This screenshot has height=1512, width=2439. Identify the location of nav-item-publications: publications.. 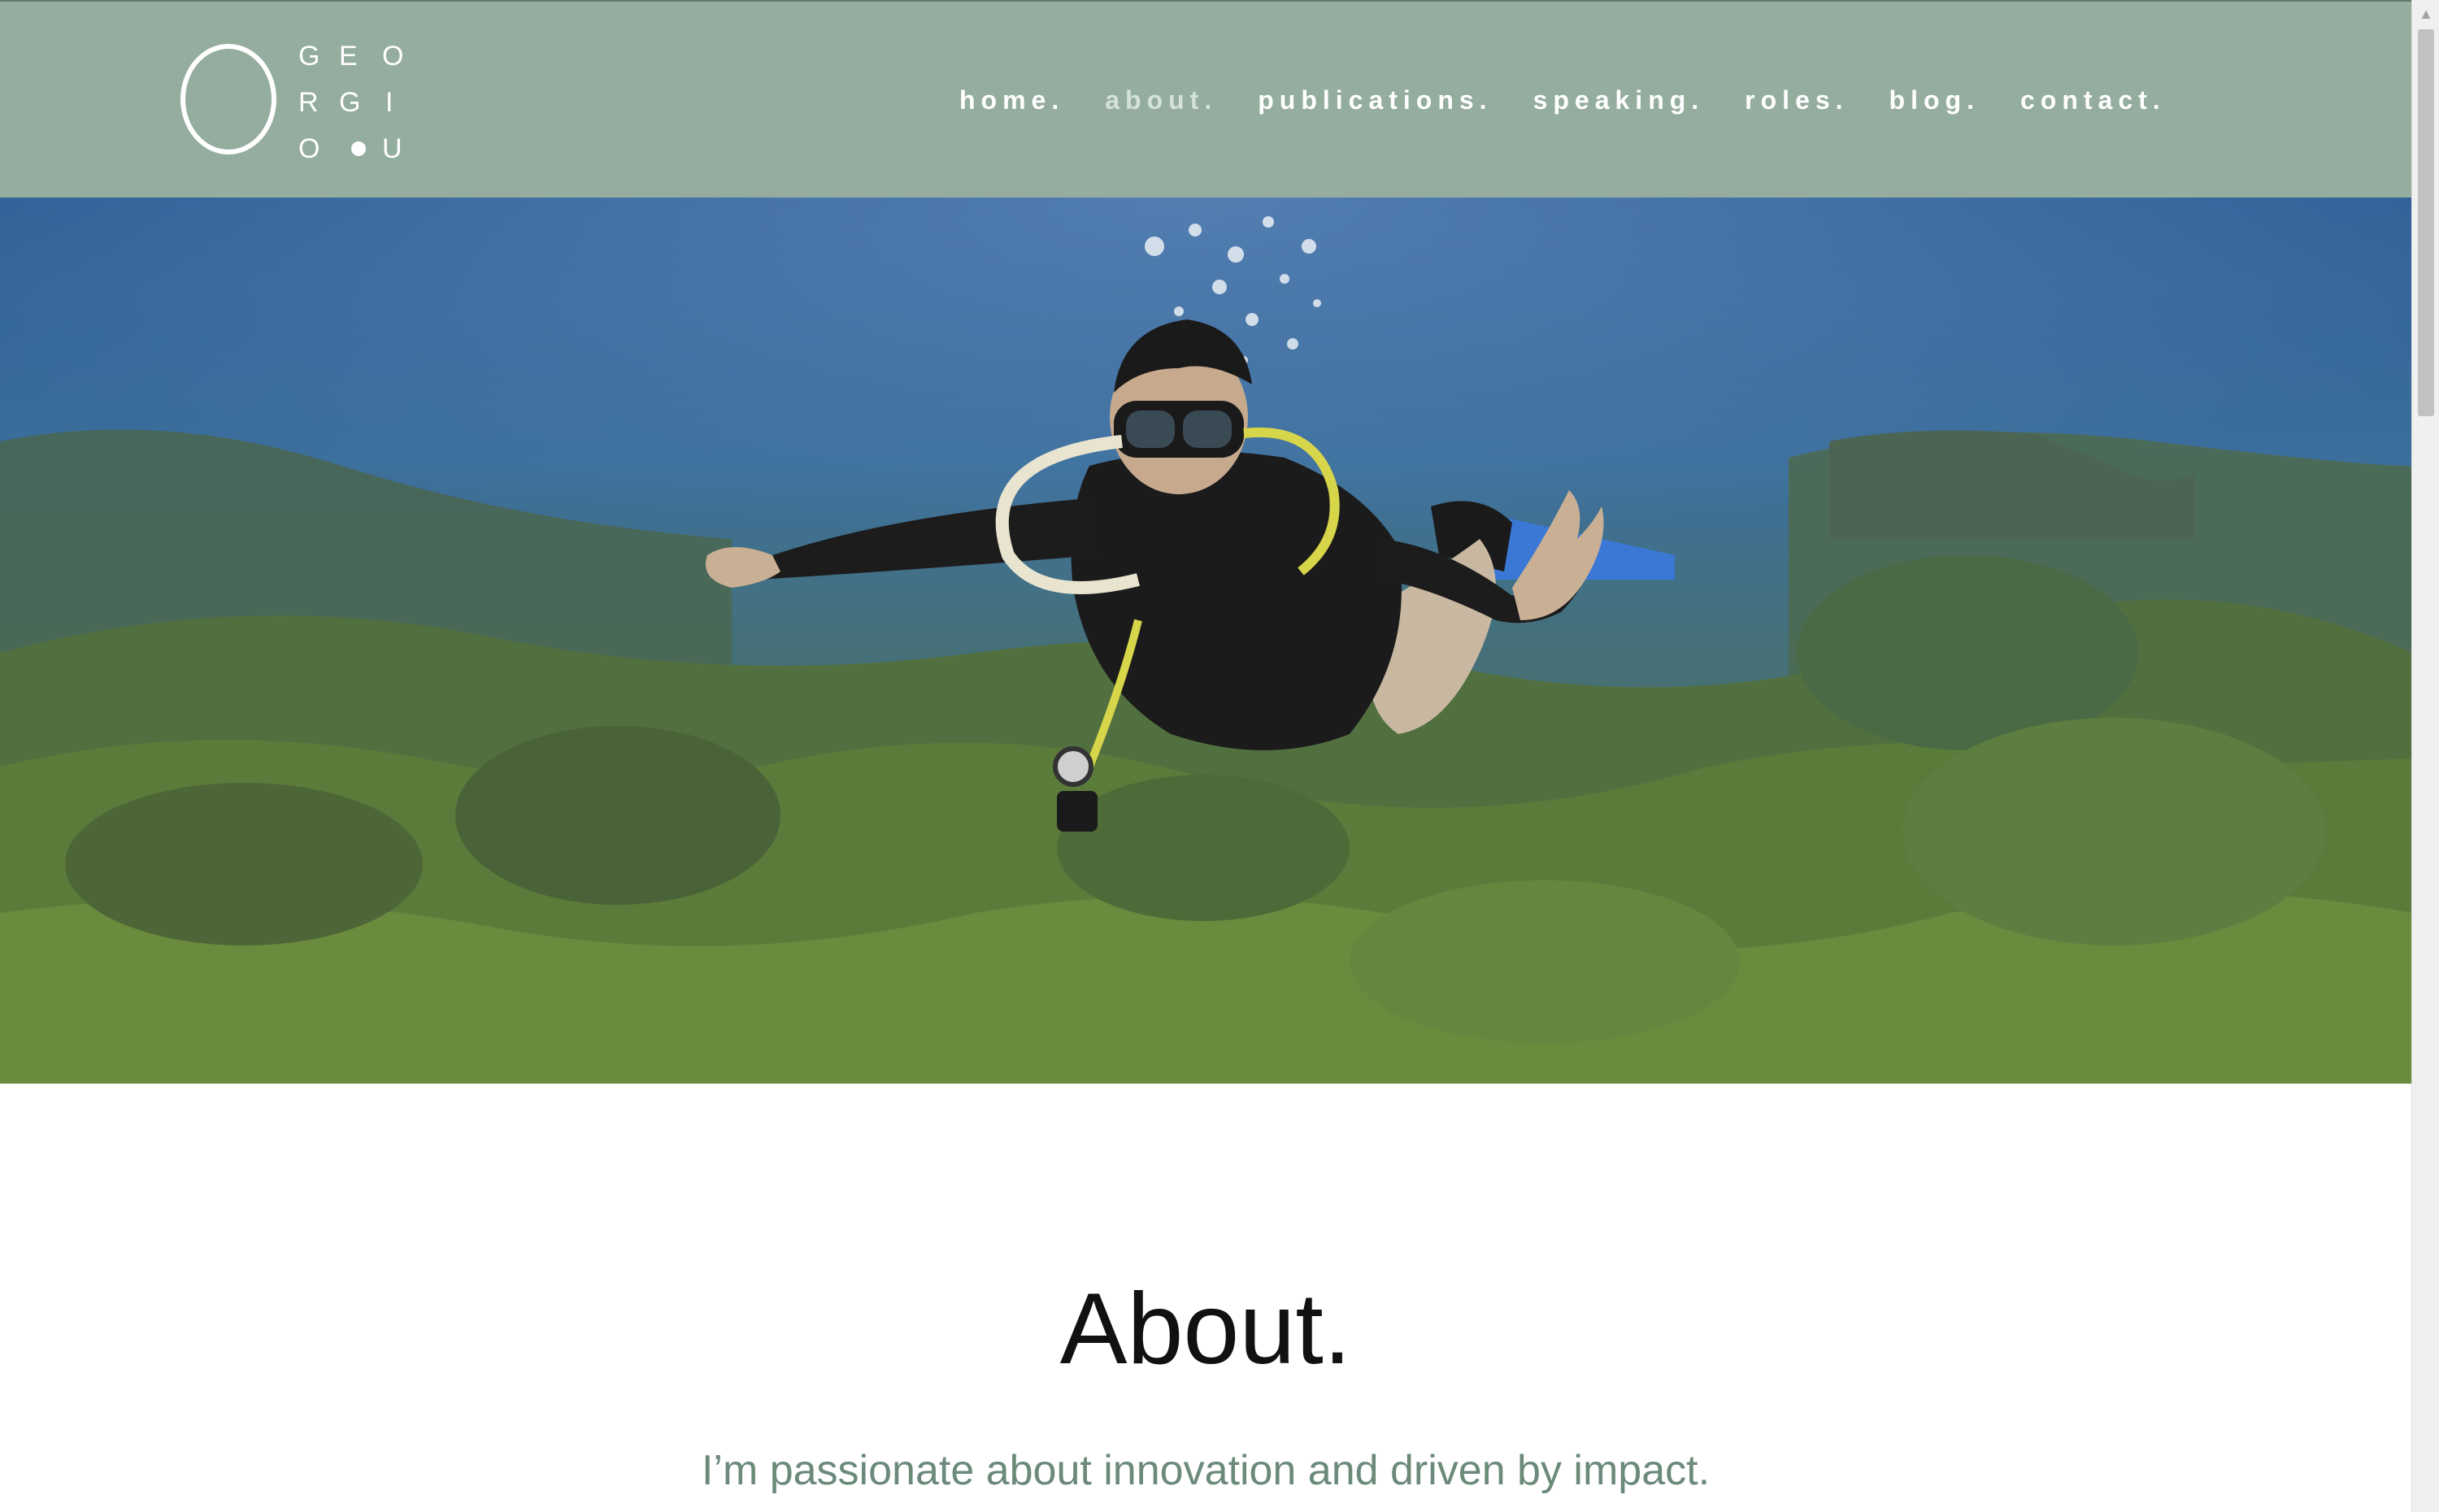
(1375, 100).